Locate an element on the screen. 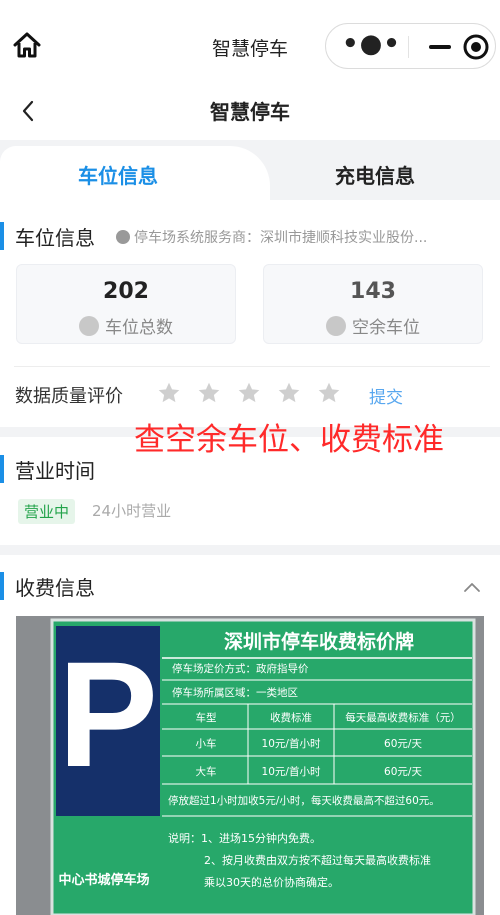 The image size is (500, 915). open-status-badge: 营业中 is located at coordinates (47, 511).